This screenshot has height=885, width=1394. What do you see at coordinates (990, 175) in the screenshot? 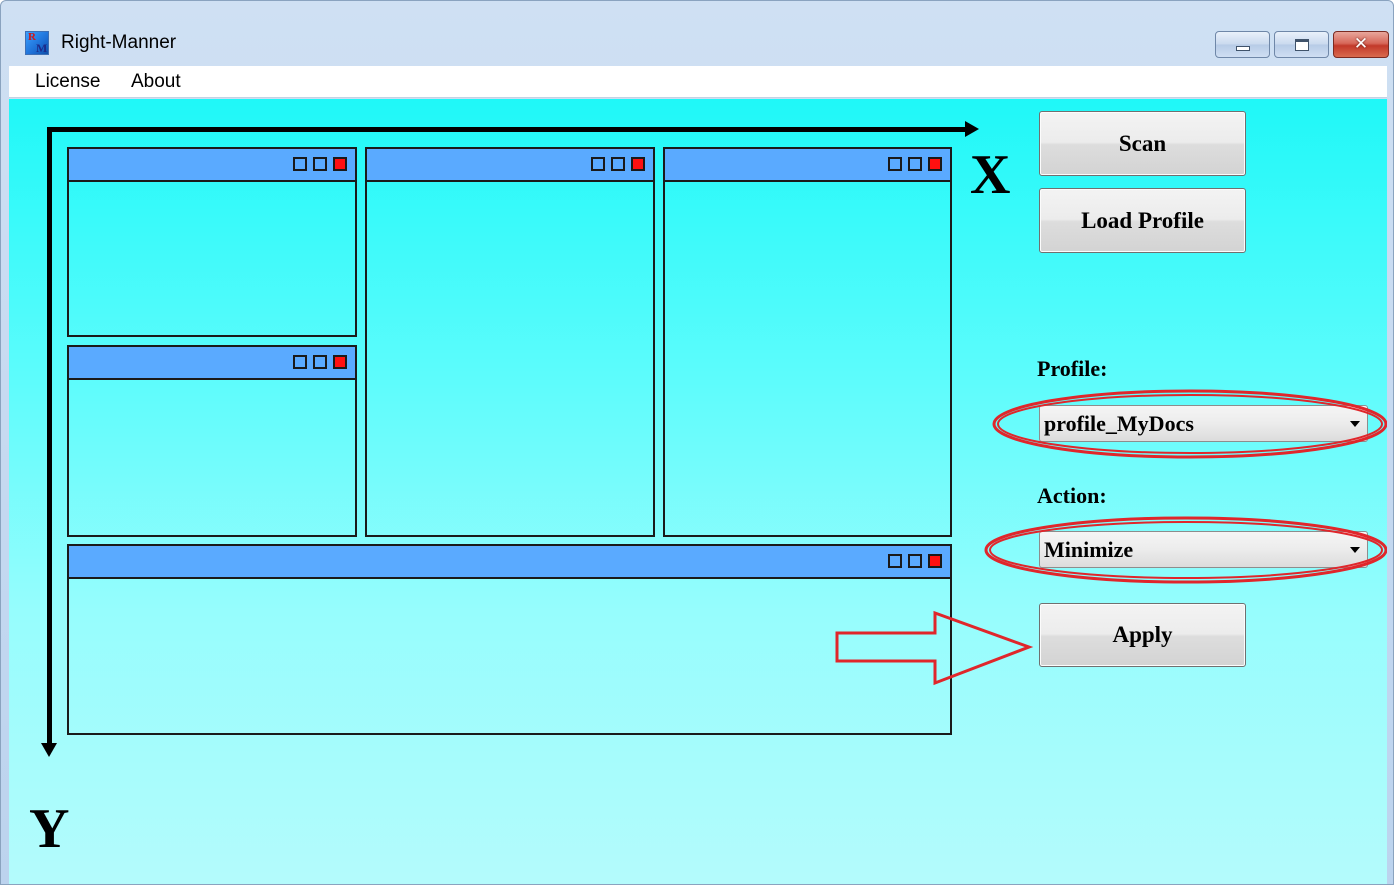
I see `x-axis-label: X` at bounding box center [990, 175].